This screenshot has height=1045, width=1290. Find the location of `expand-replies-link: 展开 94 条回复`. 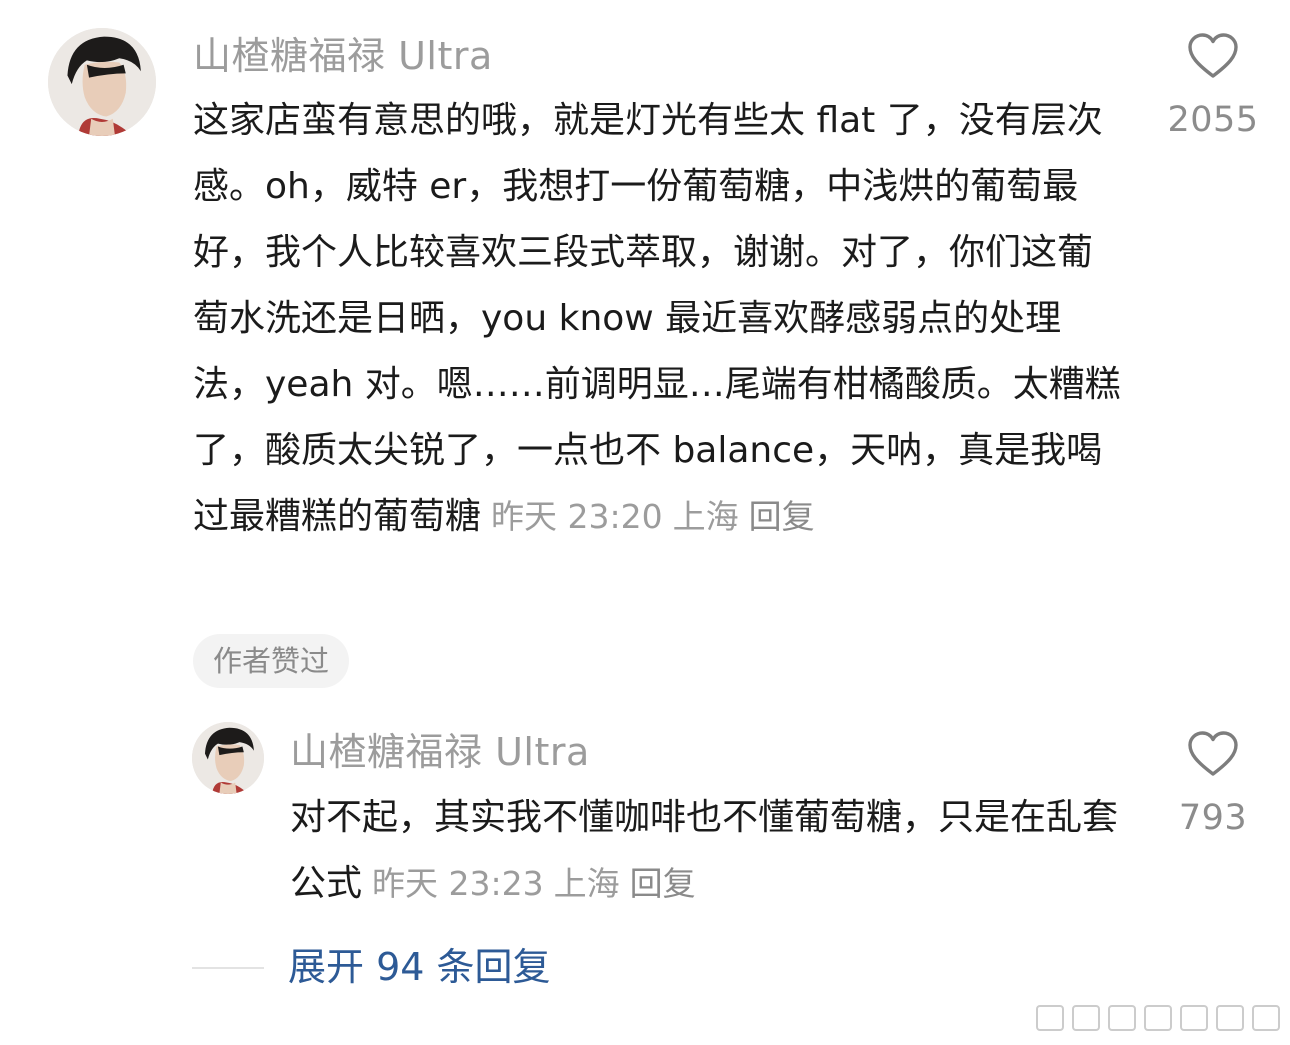

expand-replies-link: 展开 94 条回复 is located at coordinates (419, 967).